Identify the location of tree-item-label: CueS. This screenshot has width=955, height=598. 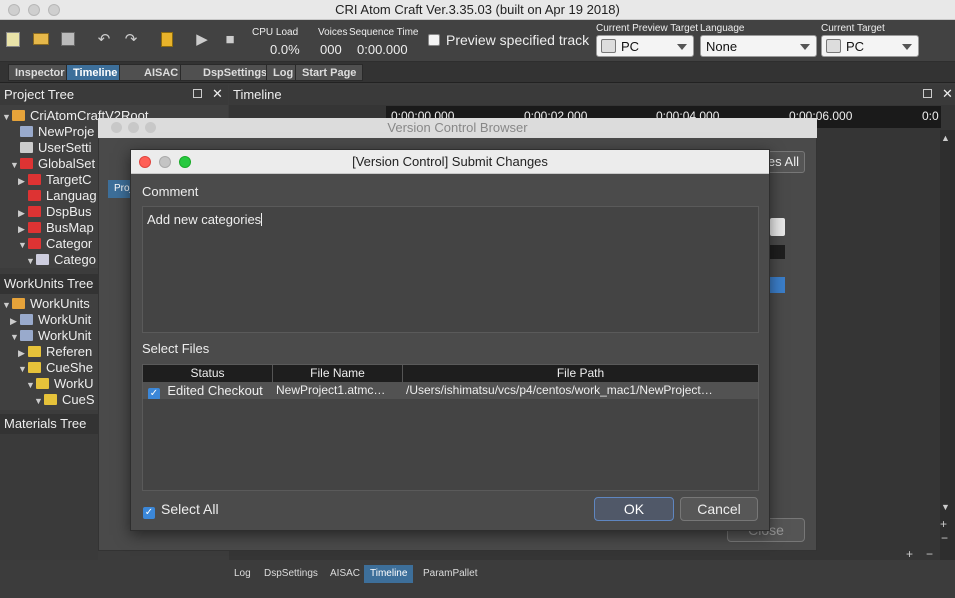
(78, 399).